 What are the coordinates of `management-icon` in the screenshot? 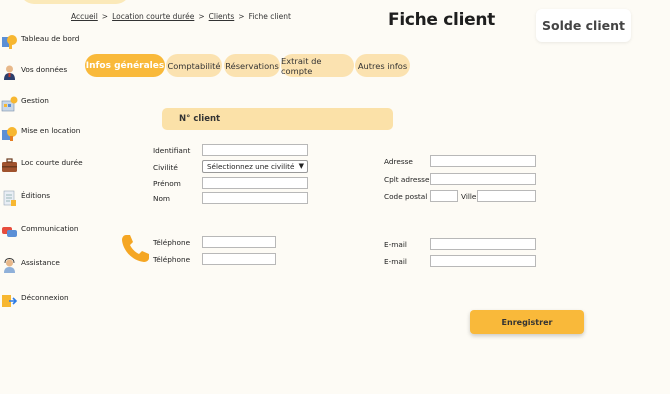 It's located at (9, 103).